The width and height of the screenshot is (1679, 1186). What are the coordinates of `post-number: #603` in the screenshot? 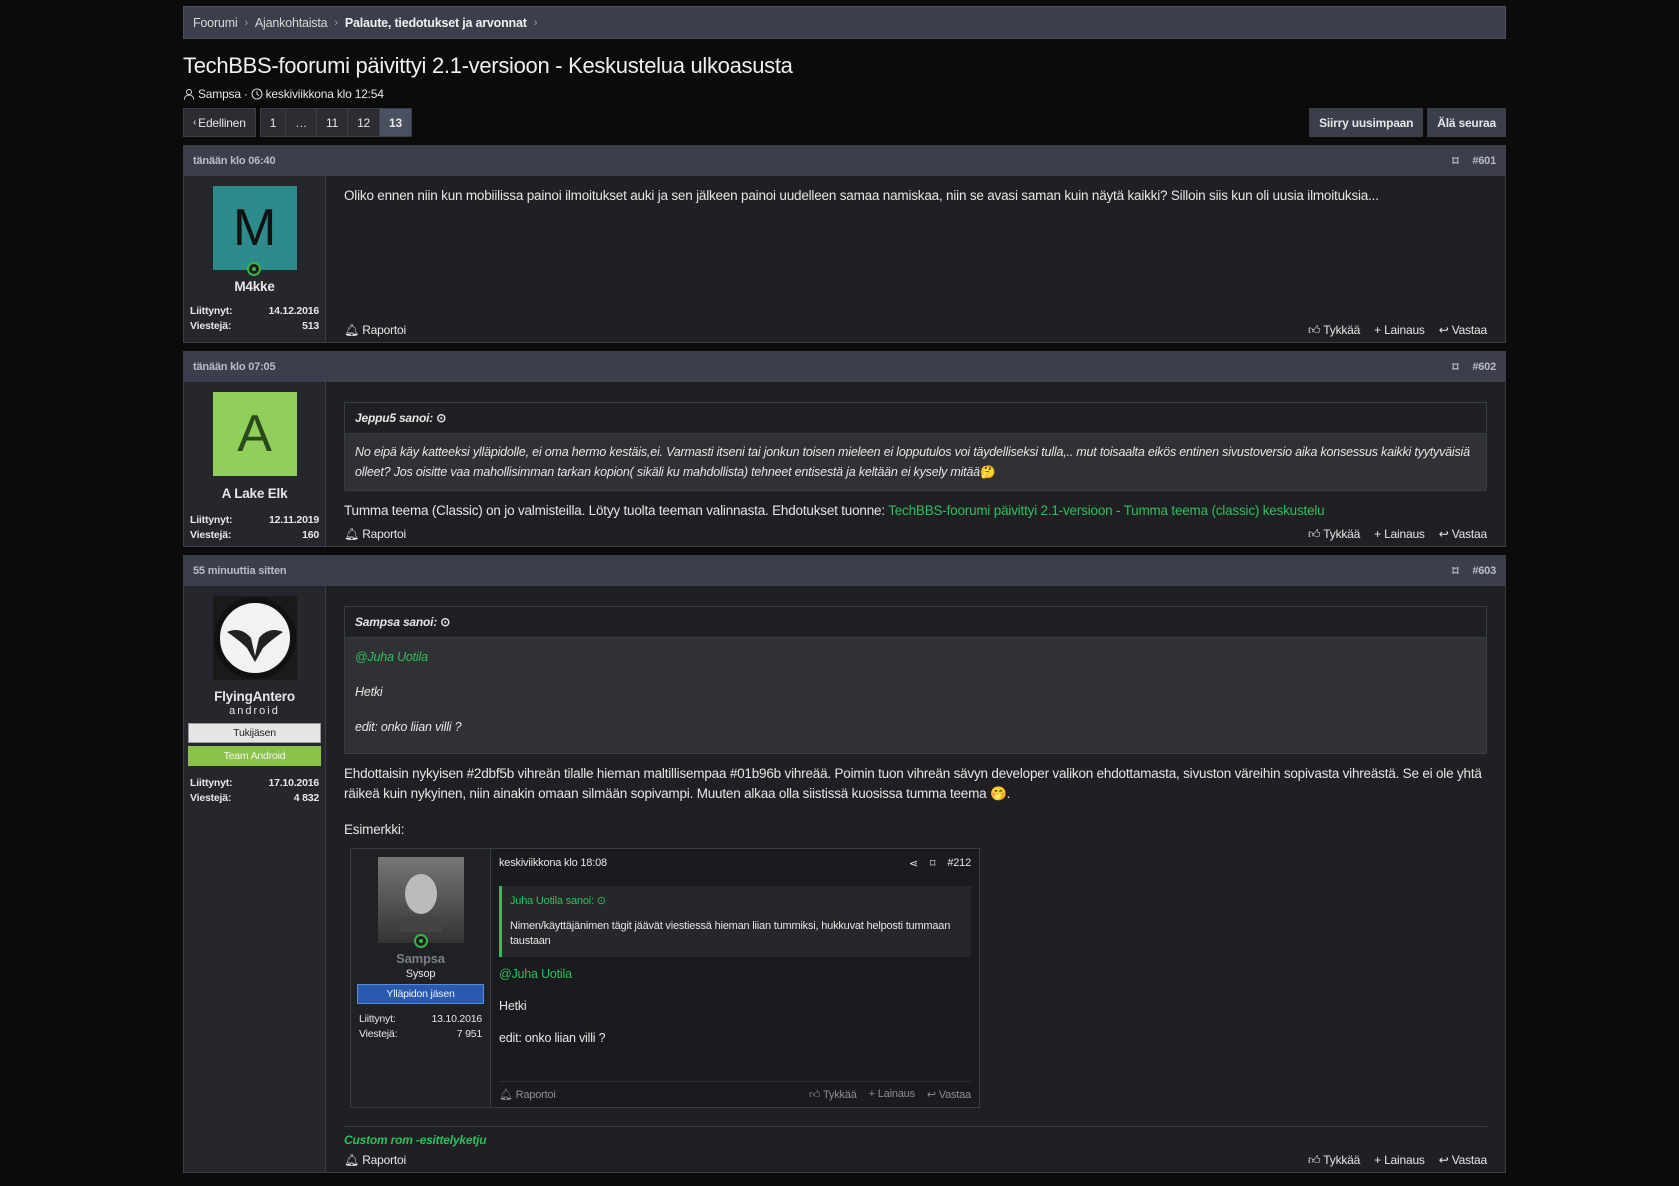 It's located at (1484, 571).